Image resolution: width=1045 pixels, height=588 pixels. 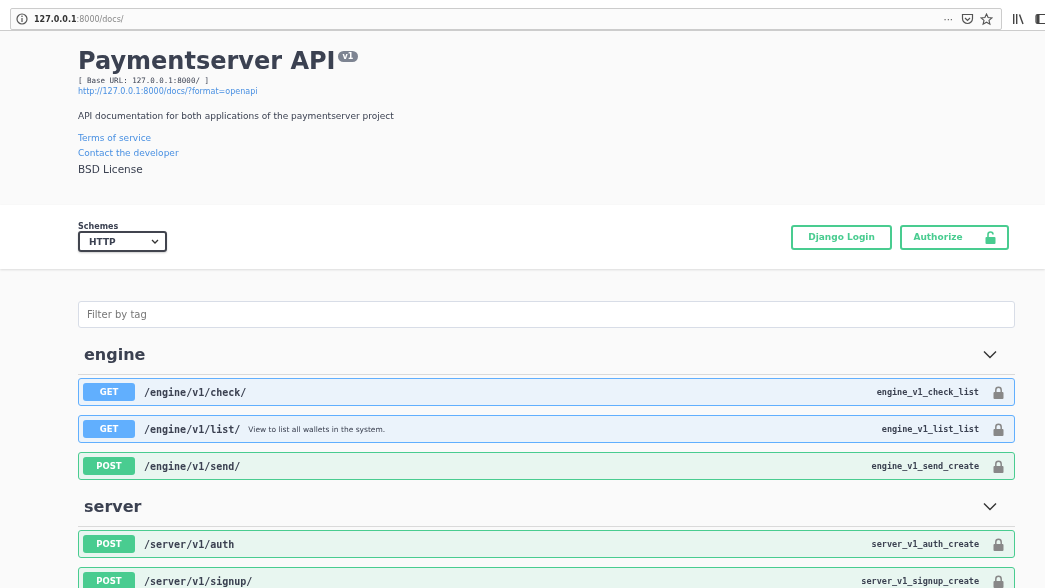 What do you see at coordinates (546, 544) in the screenshot?
I see `operation-row: POST /server/v1/auth server_v1_auth_create` at bounding box center [546, 544].